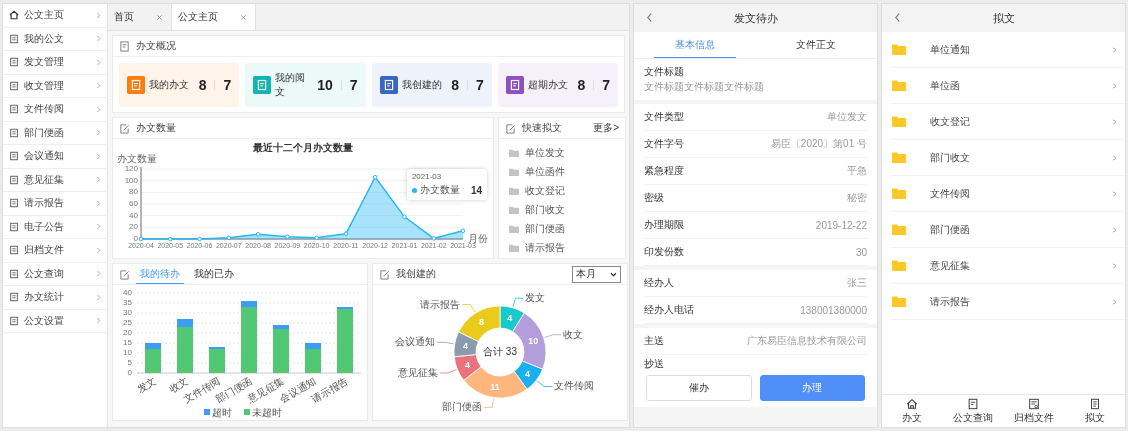 This screenshot has height=431, width=1128. Describe the element at coordinates (131, 180) in the screenshot. I see `tick-label: 100` at that location.